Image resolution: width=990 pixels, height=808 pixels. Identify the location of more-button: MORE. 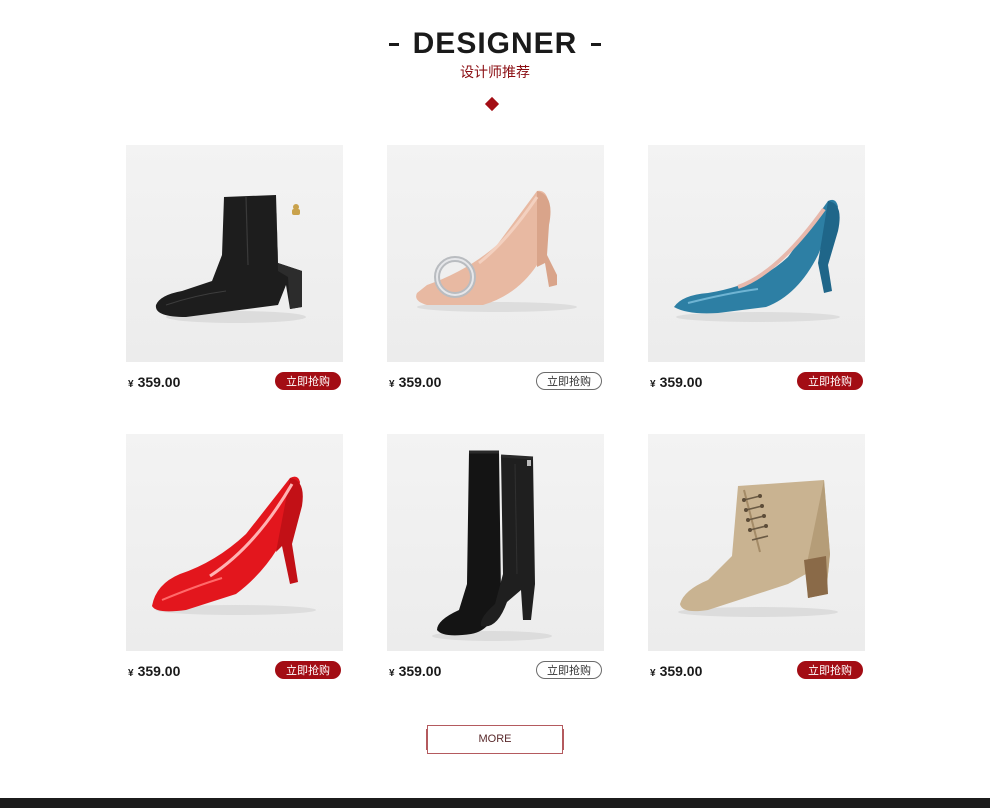
(495, 739).